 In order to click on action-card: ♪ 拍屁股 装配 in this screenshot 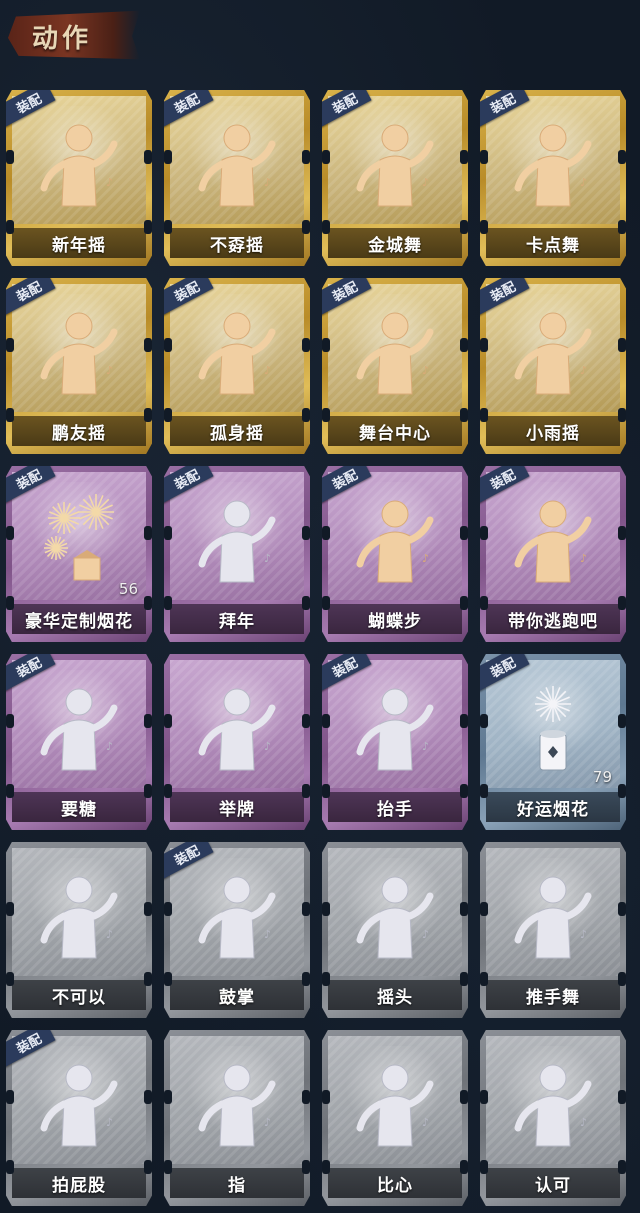, I will do `click(79, 1118)`.